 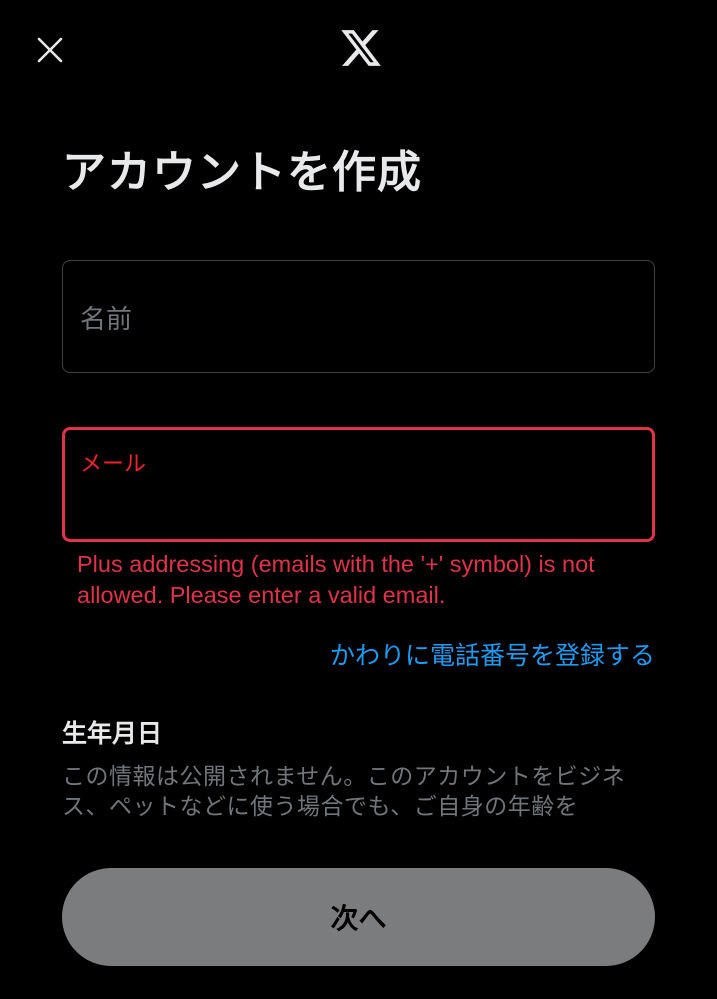 What do you see at coordinates (358, 917) in the screenshot?
I see `next-button: 次へ` at bounding box center [358, 917].